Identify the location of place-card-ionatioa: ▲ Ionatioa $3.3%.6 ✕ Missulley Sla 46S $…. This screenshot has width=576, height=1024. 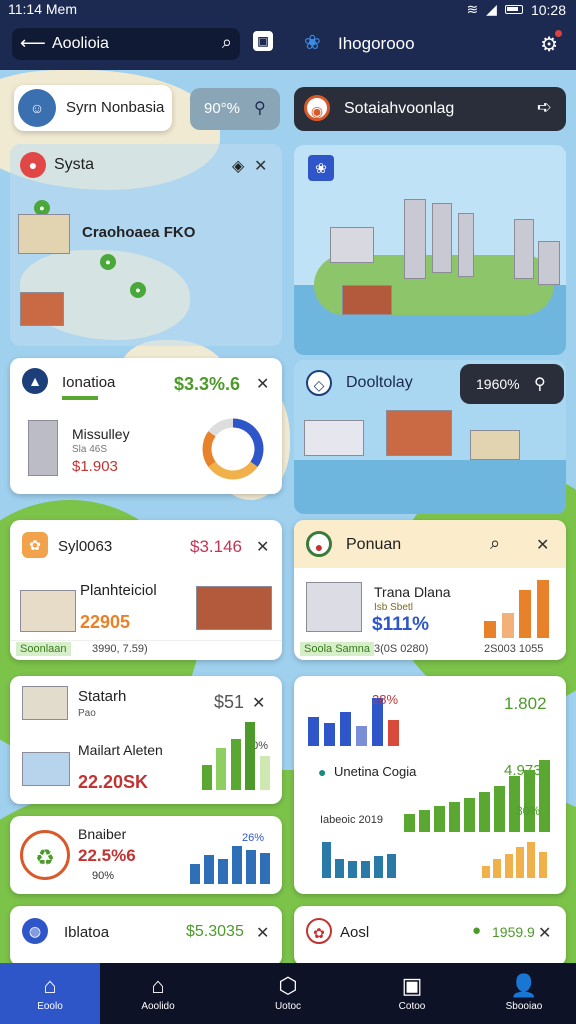
(146, 426).